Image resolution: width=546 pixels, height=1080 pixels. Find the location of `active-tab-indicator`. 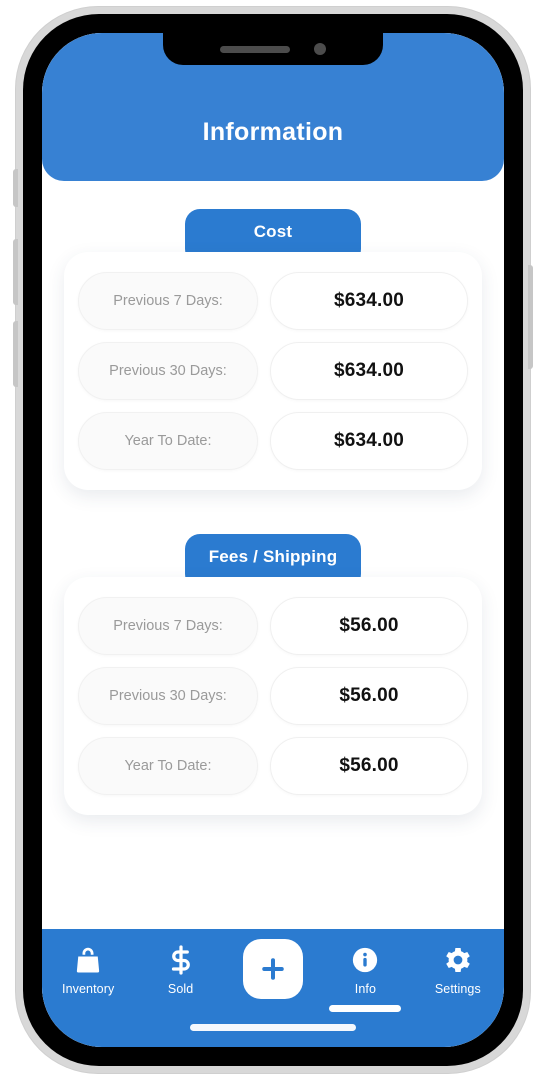

active-tab-indicator is located at coordinates (365, 1008).